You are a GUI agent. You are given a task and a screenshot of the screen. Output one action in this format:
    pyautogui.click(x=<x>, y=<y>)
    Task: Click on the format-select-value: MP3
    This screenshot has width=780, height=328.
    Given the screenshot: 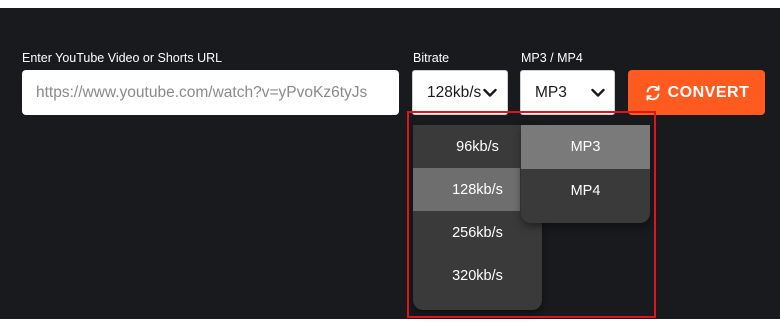 What is the action you would take?
    pyautogui.click(x=551, y=92)
    